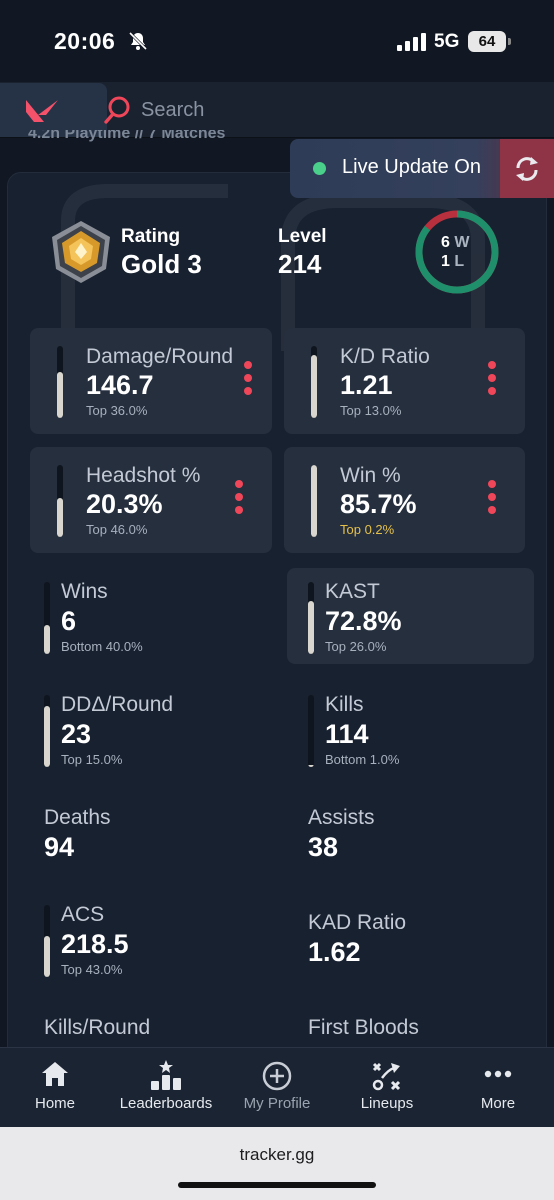 This screenshot has height=1200, width=554. What do you see at coordinates (92, 969) in the screenshot?
I see `stat-percentile: Top 43.0%` at bounding box center [92, 969].